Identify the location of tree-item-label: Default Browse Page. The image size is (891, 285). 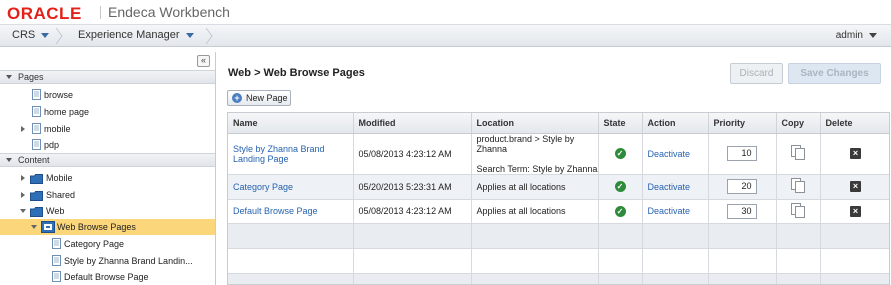
(106, 277).